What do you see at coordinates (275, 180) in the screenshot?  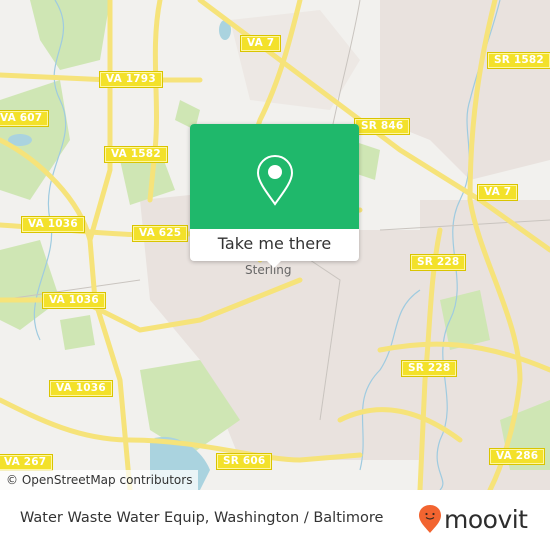 I see `map-pin-icon` at bounding box center [275, 180].